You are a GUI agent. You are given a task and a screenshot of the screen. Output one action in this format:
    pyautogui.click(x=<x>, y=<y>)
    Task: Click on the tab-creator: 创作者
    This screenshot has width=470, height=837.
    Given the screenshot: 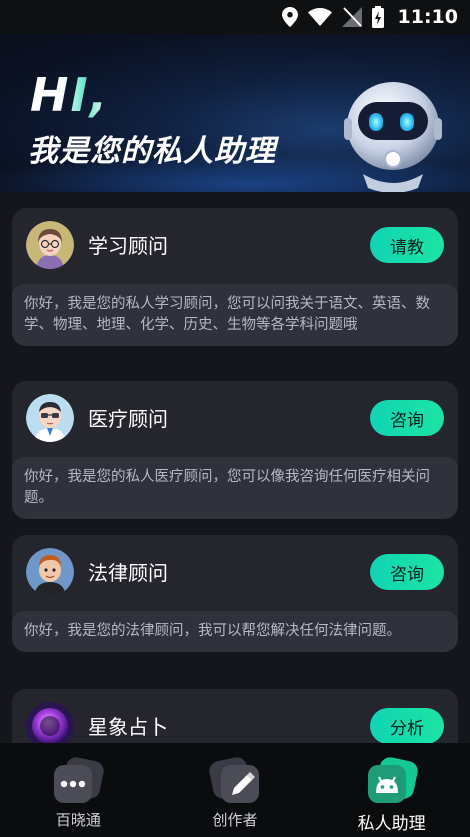 What is the action you would take?
    pyautogui.click(x=235, y=790)
    